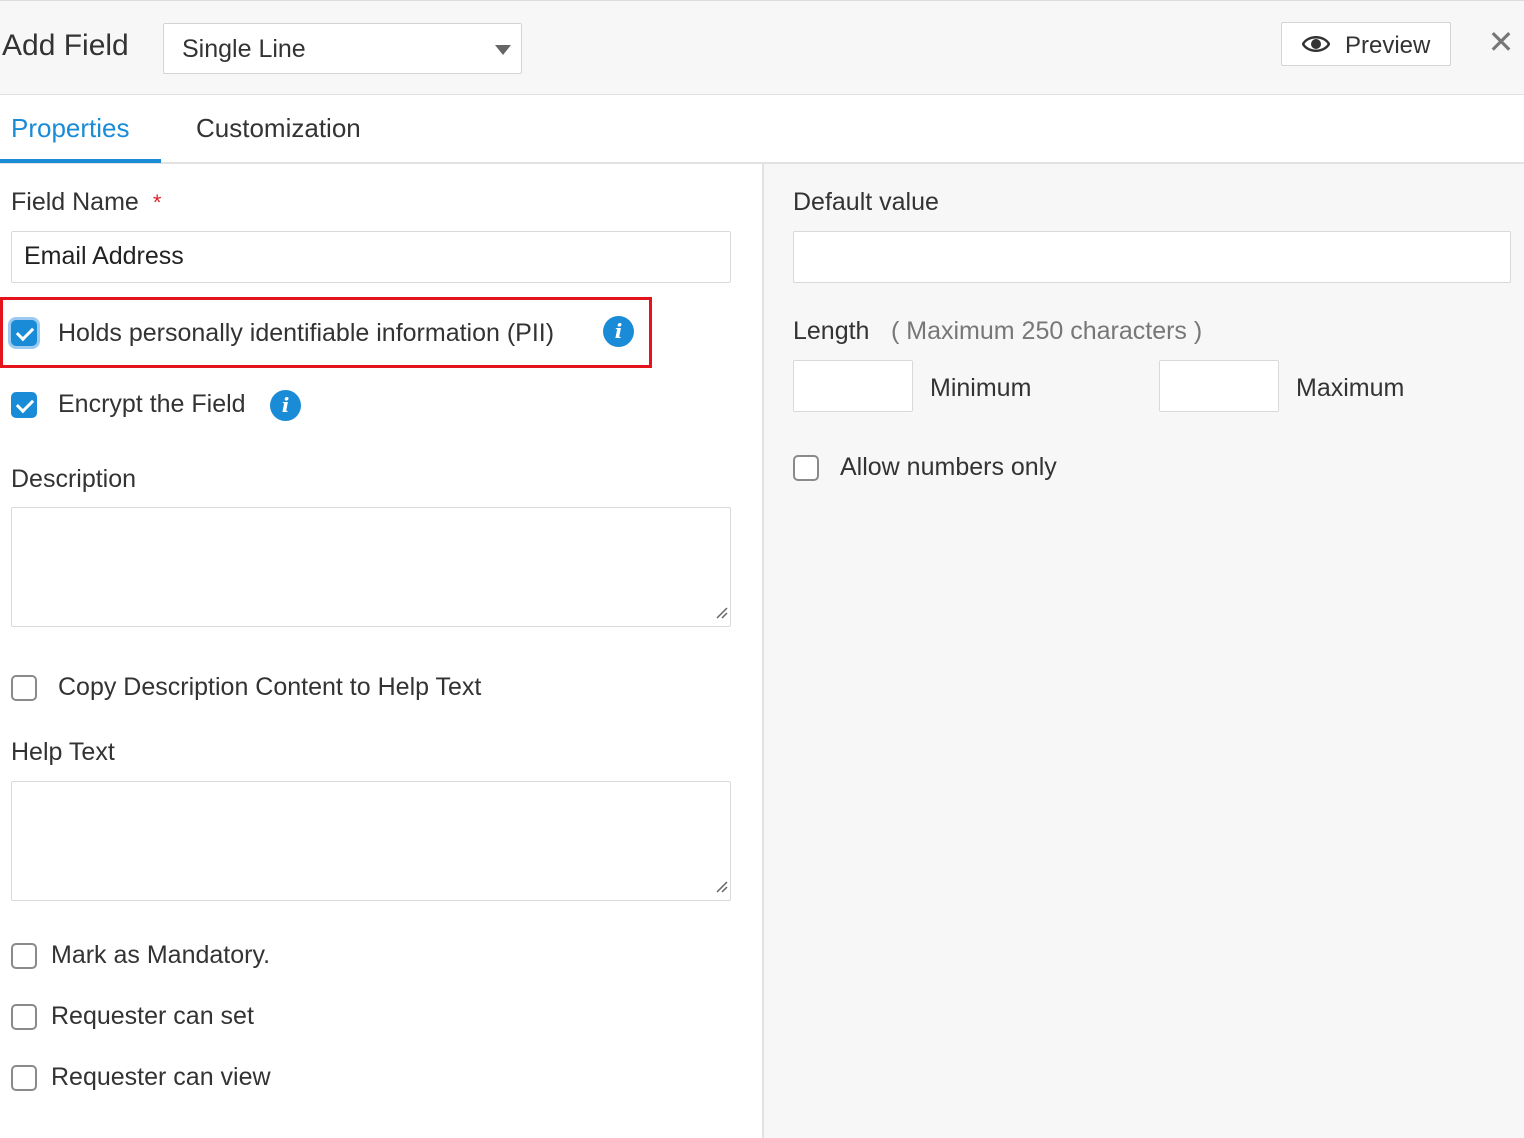  Describe the element at coordinates (152, 1016) in the screenshot. I see `requester-set-label: Requester can set` at that location.